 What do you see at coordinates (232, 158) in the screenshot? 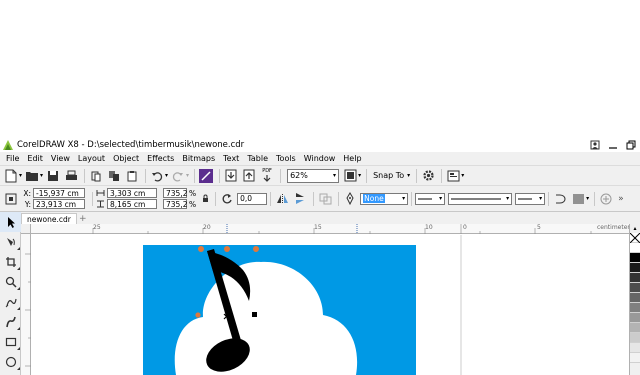
I see `menu-text: Text` at bounding box center [232, 158].